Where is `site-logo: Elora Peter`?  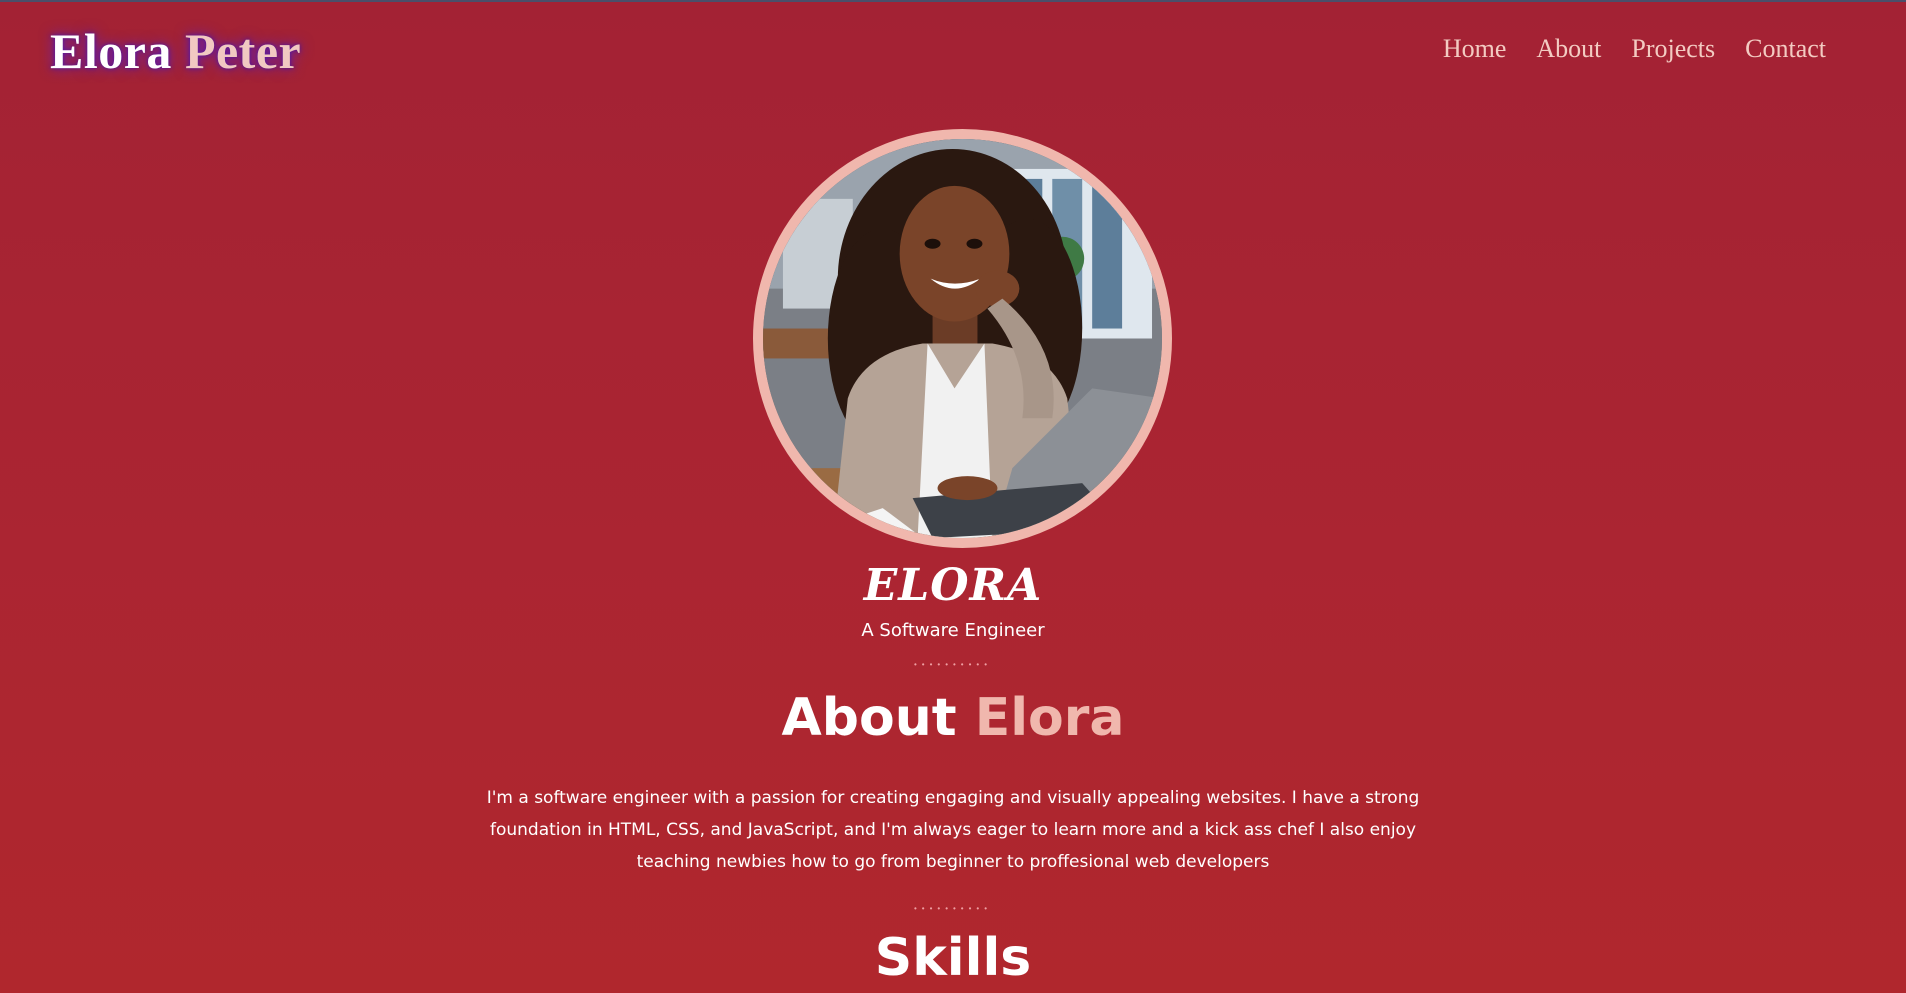 site-logo: Elora Peter is located at coordinates (175, 51).